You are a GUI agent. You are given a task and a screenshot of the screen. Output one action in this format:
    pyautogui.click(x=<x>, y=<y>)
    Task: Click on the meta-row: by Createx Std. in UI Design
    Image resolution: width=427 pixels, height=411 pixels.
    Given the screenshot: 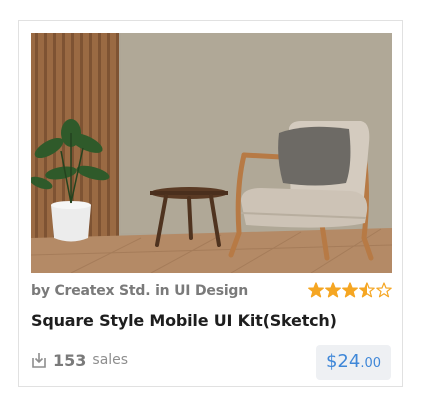 What is the action you would take?
    pyautogui.click(x=211, y=291)
    